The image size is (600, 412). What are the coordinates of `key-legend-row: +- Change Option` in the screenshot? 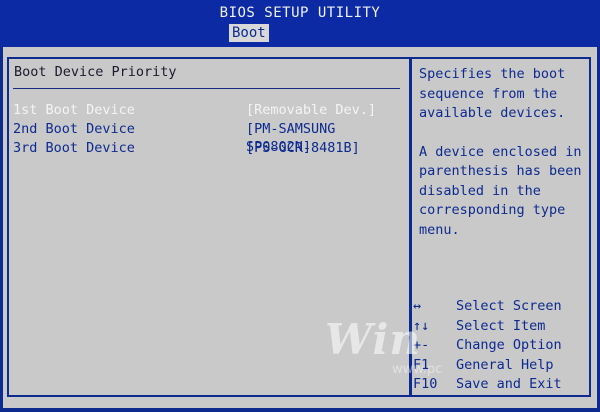 It's located at (502, 346).